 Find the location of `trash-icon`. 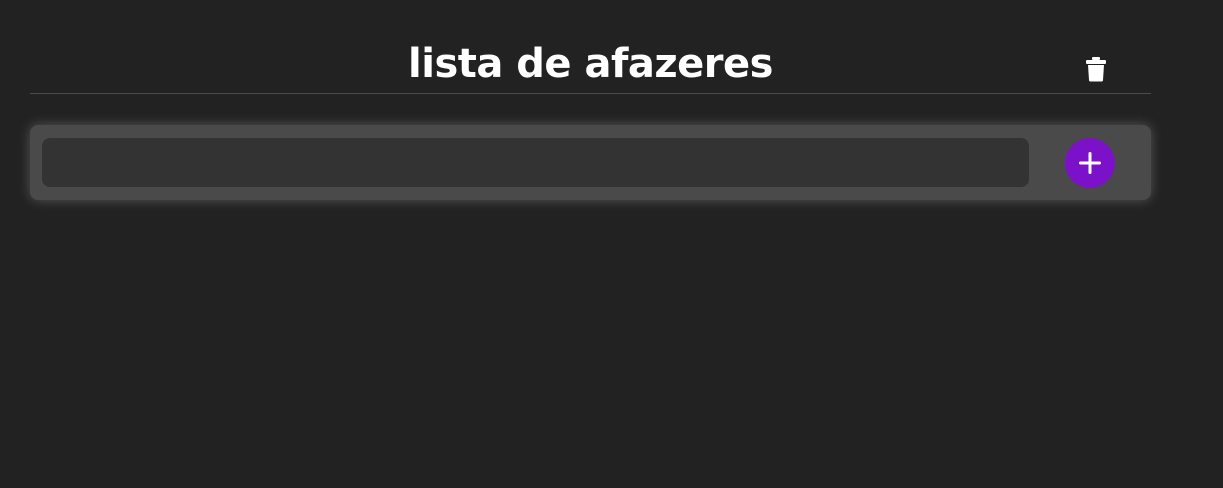

trash-icon is located at coordinates (1096, 69).